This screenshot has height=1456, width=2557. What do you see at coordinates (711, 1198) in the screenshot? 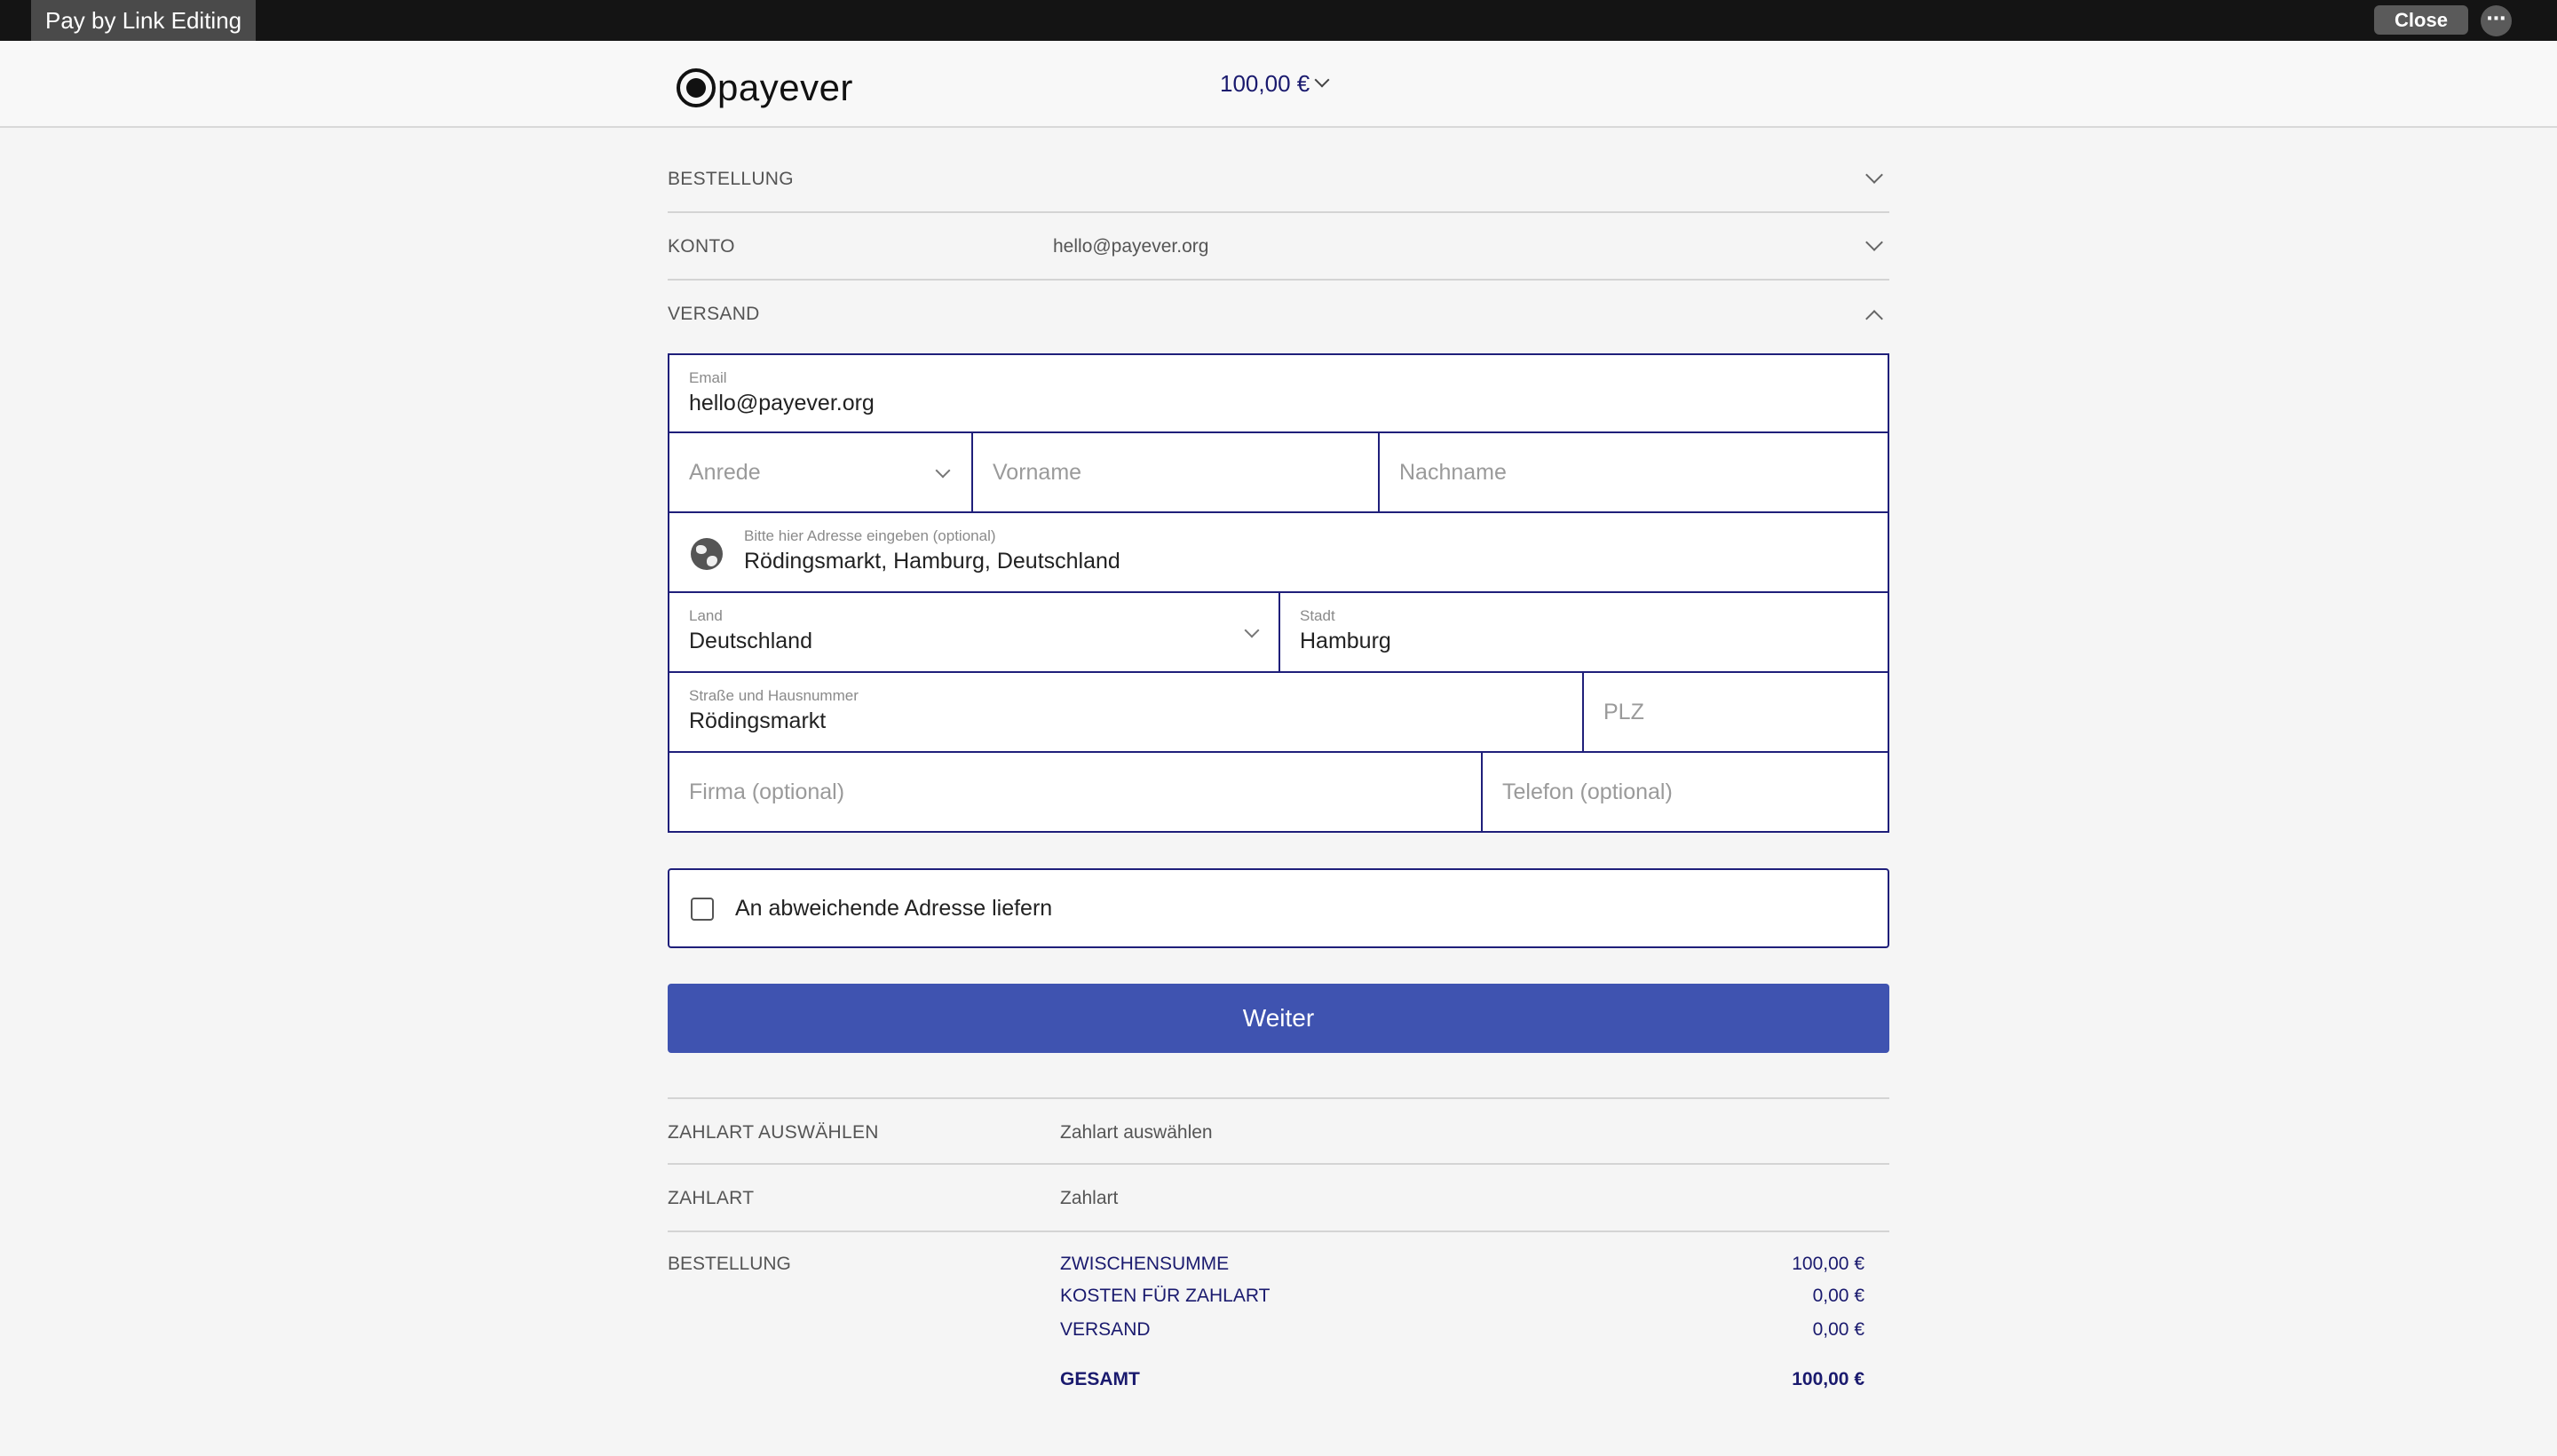
I see `section-label: ZAHLART` at bounding box center [711, 1198].